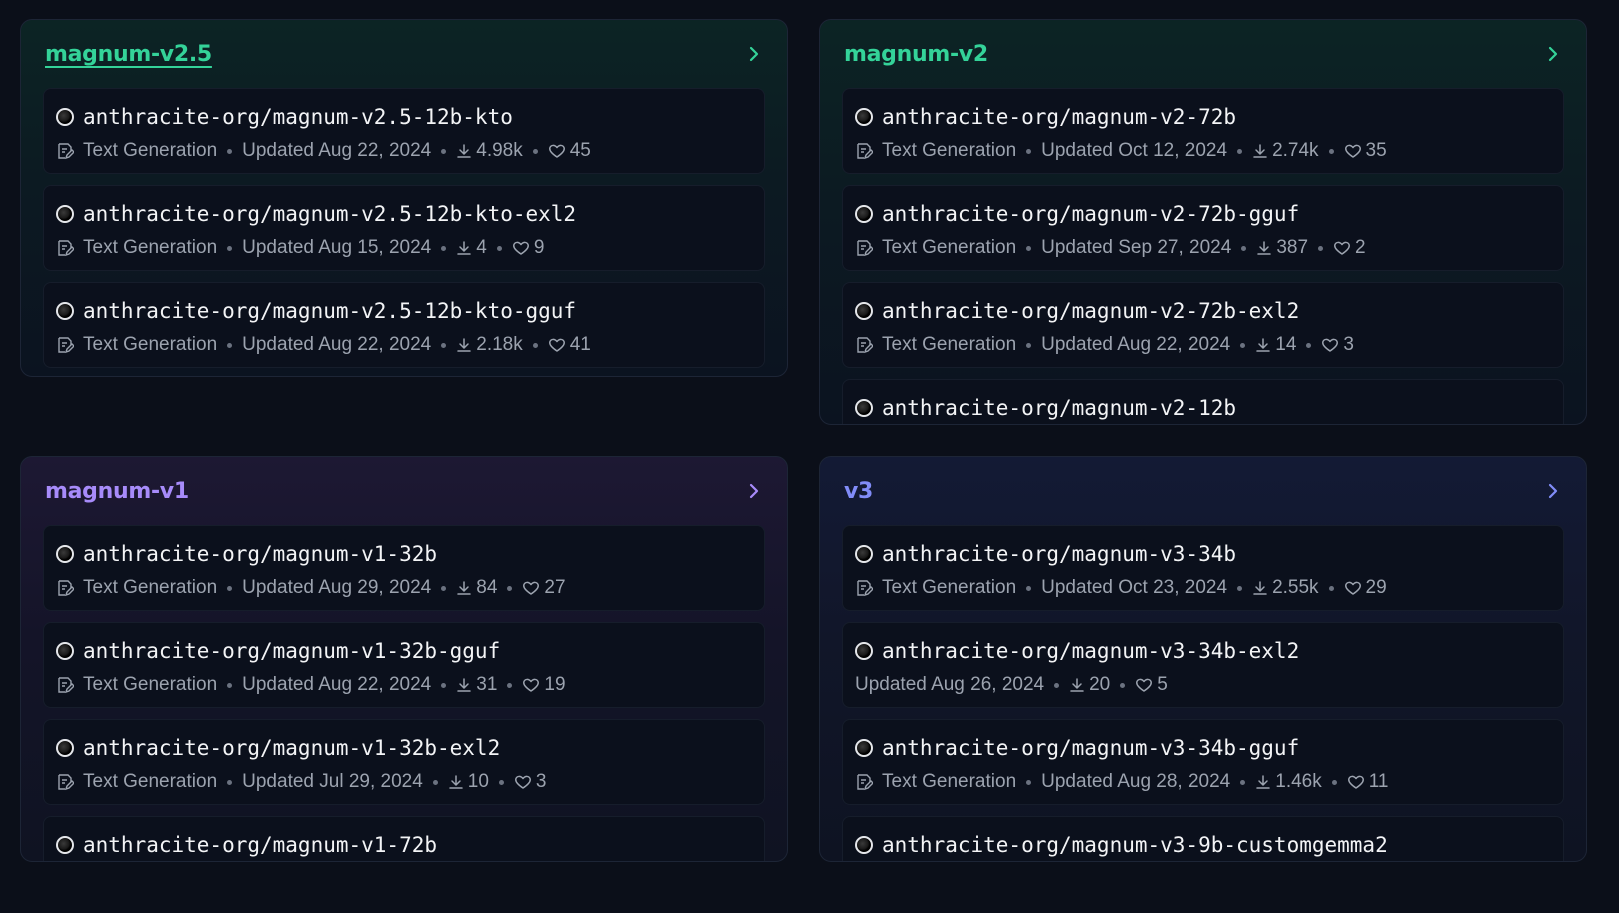 This screenshot has height=913, width=1619. What do you see at coordinates (128, 54) in the screenshot?
I see `collection-title: magnum-v2.5` at bounding box center [128, 54].